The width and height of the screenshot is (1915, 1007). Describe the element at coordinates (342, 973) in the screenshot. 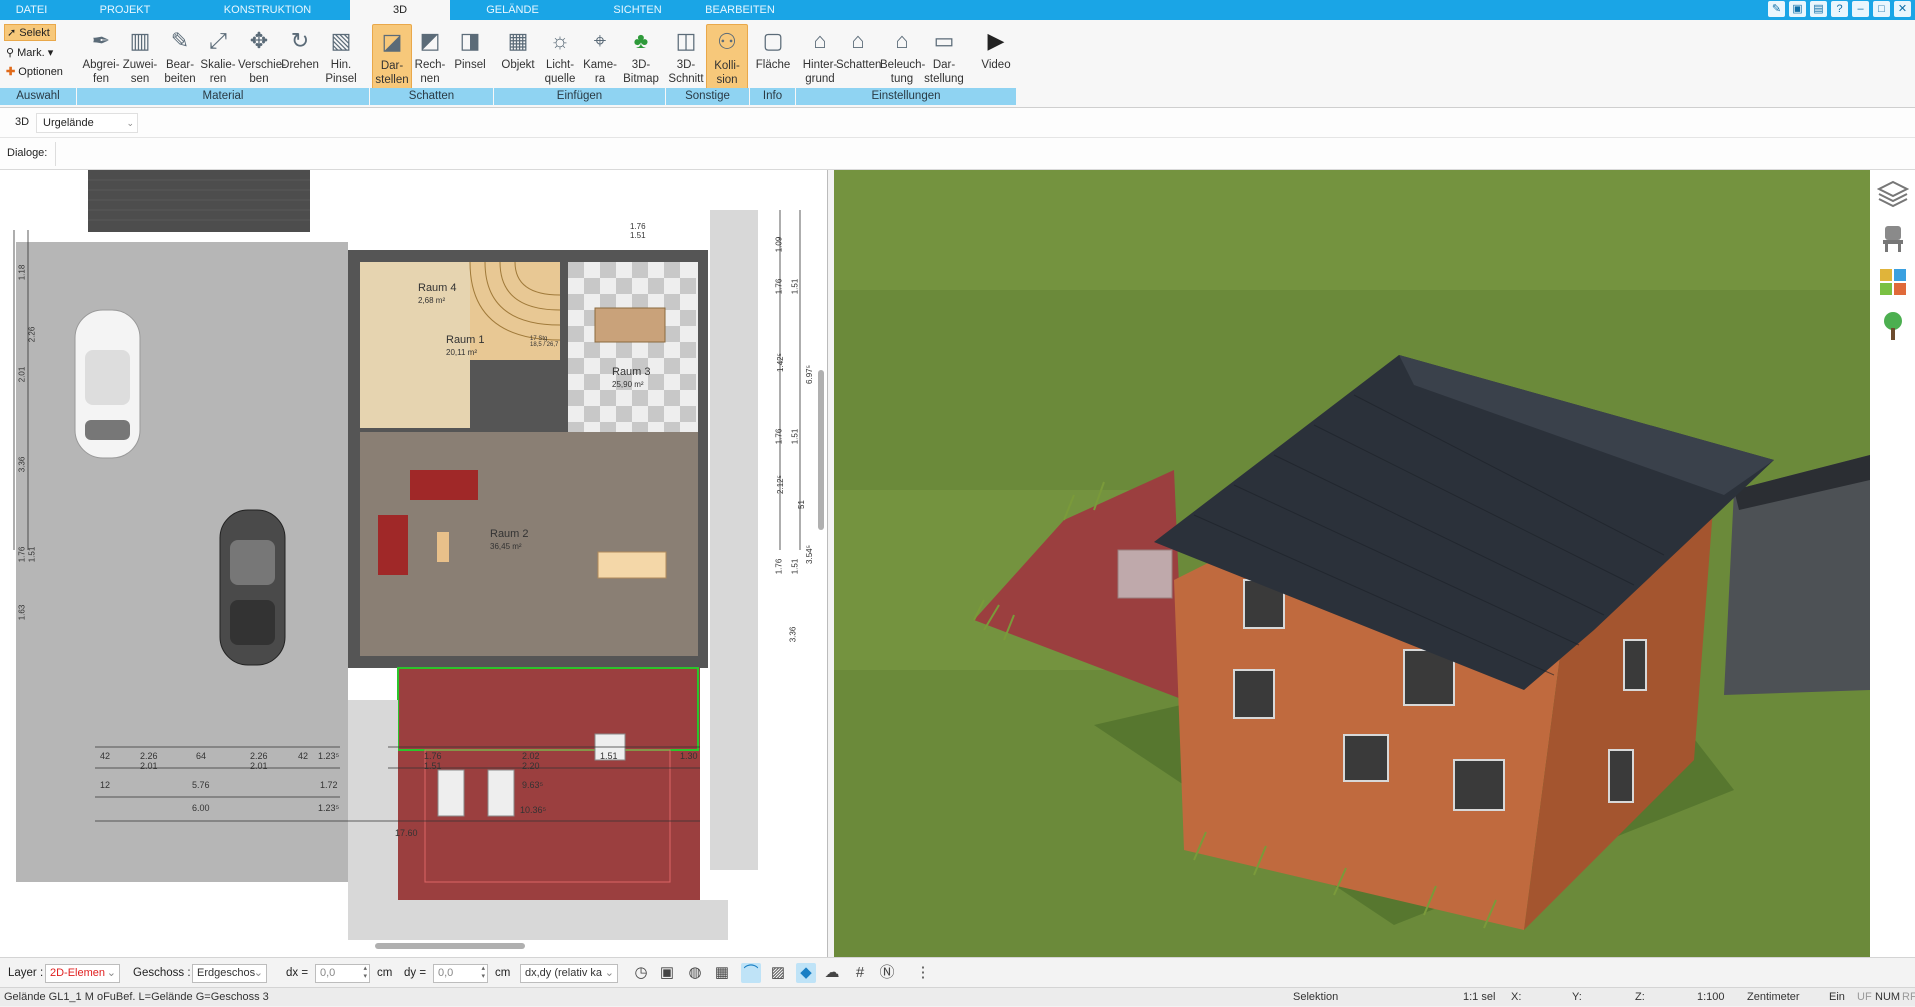

I see `dx-input: 0,0 ▴ ▾` at that location.